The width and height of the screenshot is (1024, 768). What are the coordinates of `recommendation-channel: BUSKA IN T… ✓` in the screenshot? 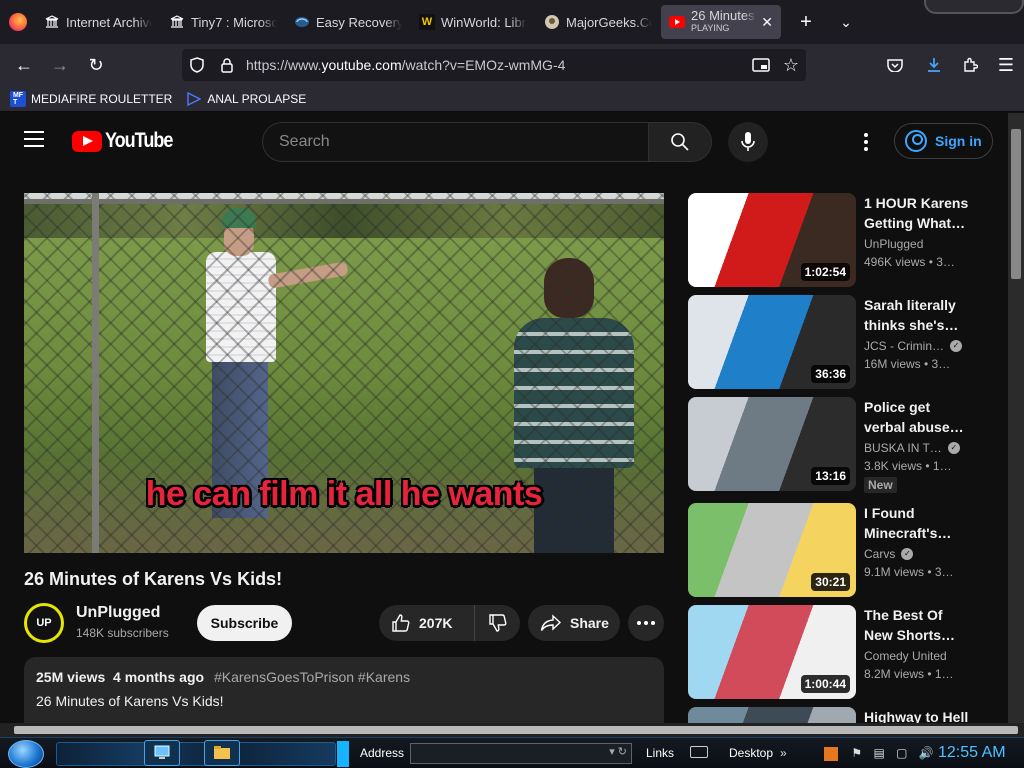 It's located at (932, 448).